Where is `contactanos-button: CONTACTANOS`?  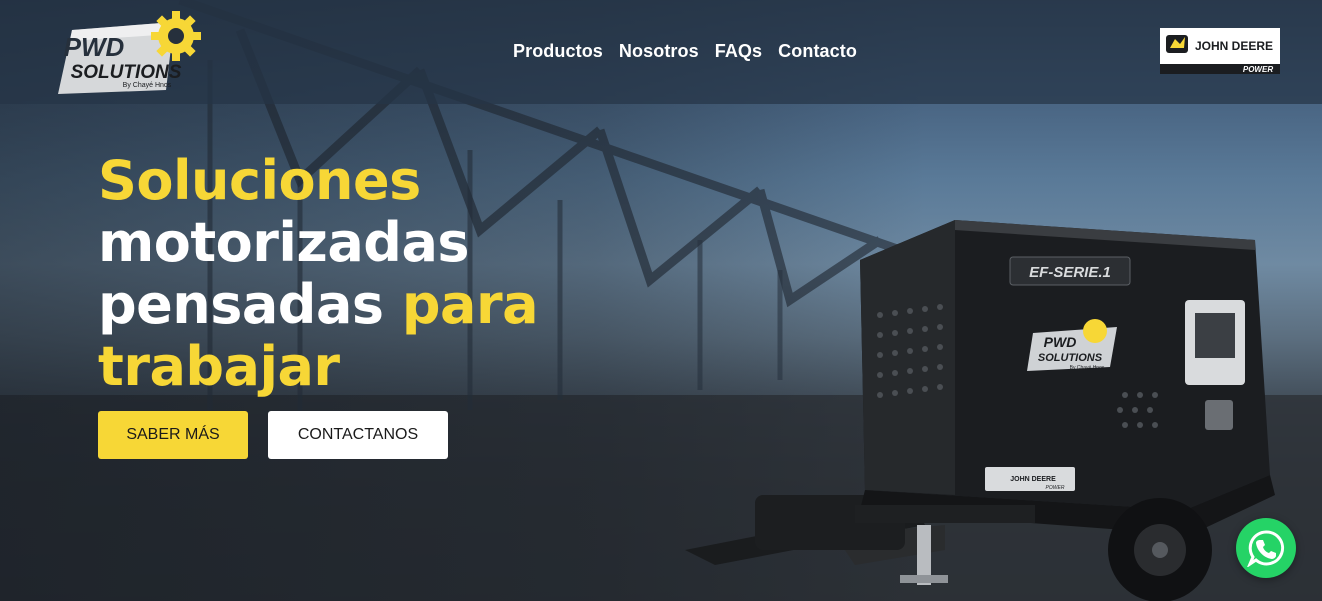
contactanos-button: CONTACTANOS is located at coordinates (358, 435).